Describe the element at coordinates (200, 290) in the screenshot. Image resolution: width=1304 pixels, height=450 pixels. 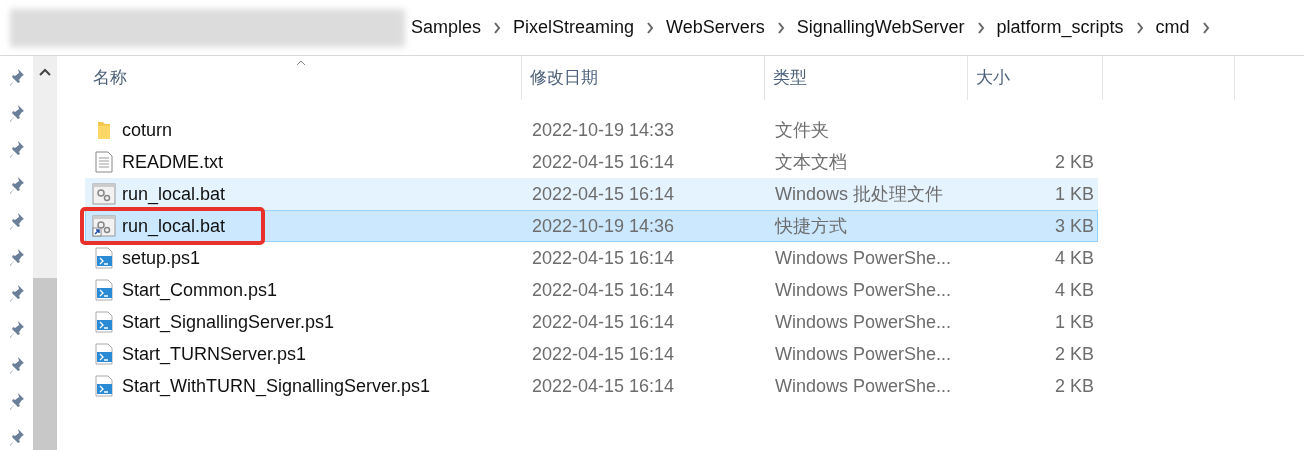
I see `file-name: Start_Common.ps1` at that location.